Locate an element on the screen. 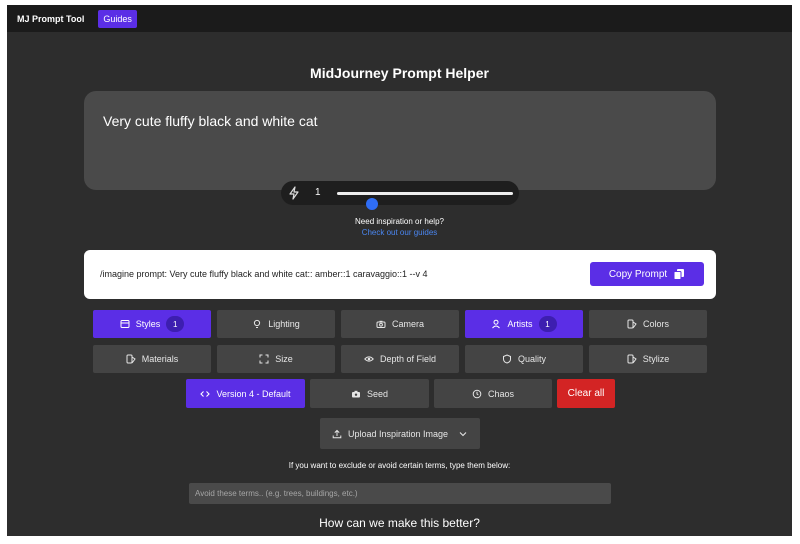 Image resolution: width=800 pixels, height=544 pixels. seed-icon is located at coordinates (355, 393).